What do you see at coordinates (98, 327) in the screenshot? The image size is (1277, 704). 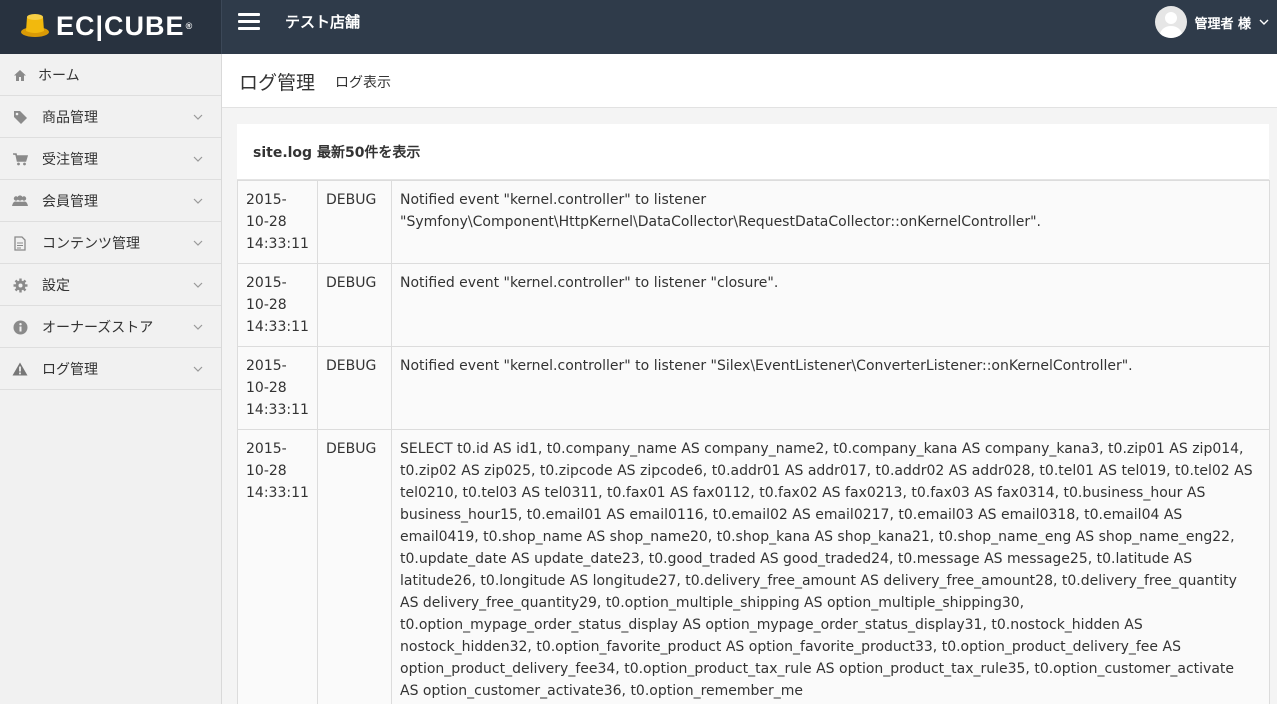 I see `sidebar-item-label: オーナーズストア` at bounding box center [98, 327].